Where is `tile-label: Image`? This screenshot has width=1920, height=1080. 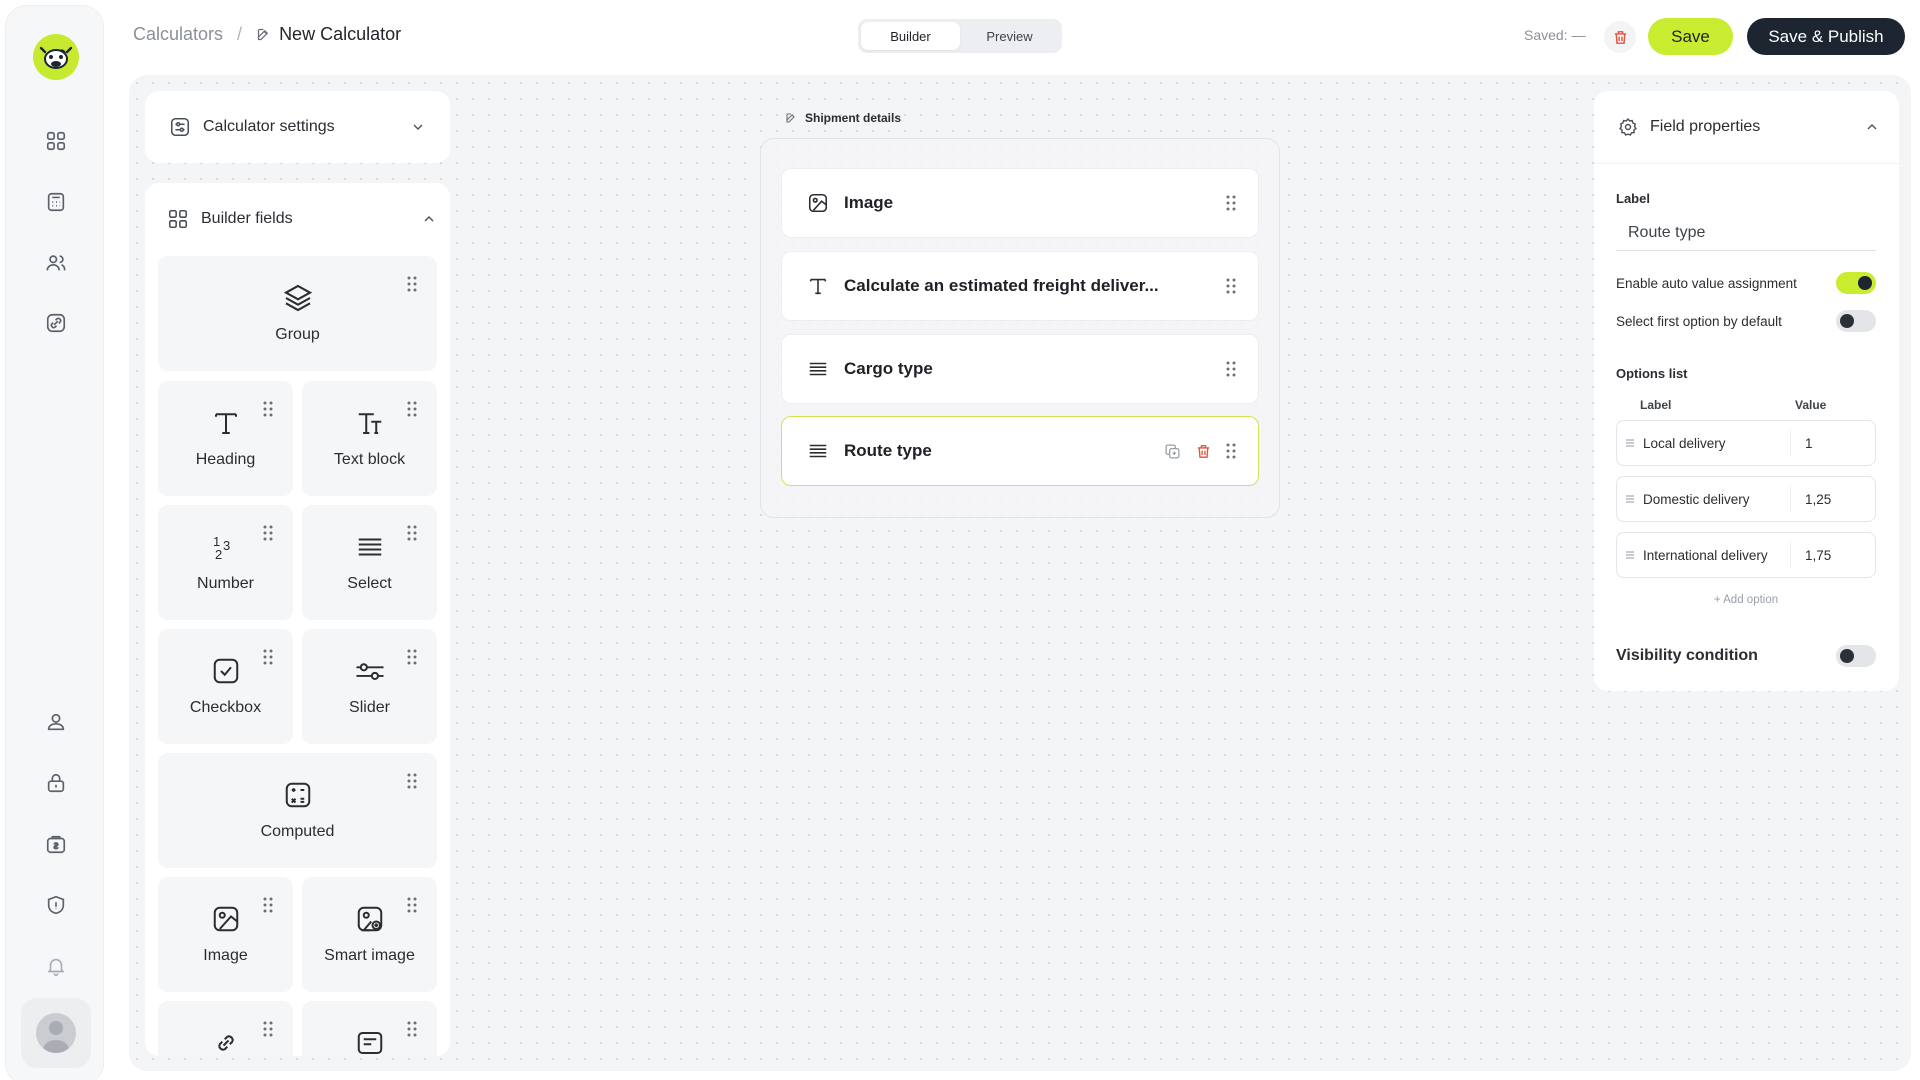
tile-label: Image is located at coordinates (225, 955).